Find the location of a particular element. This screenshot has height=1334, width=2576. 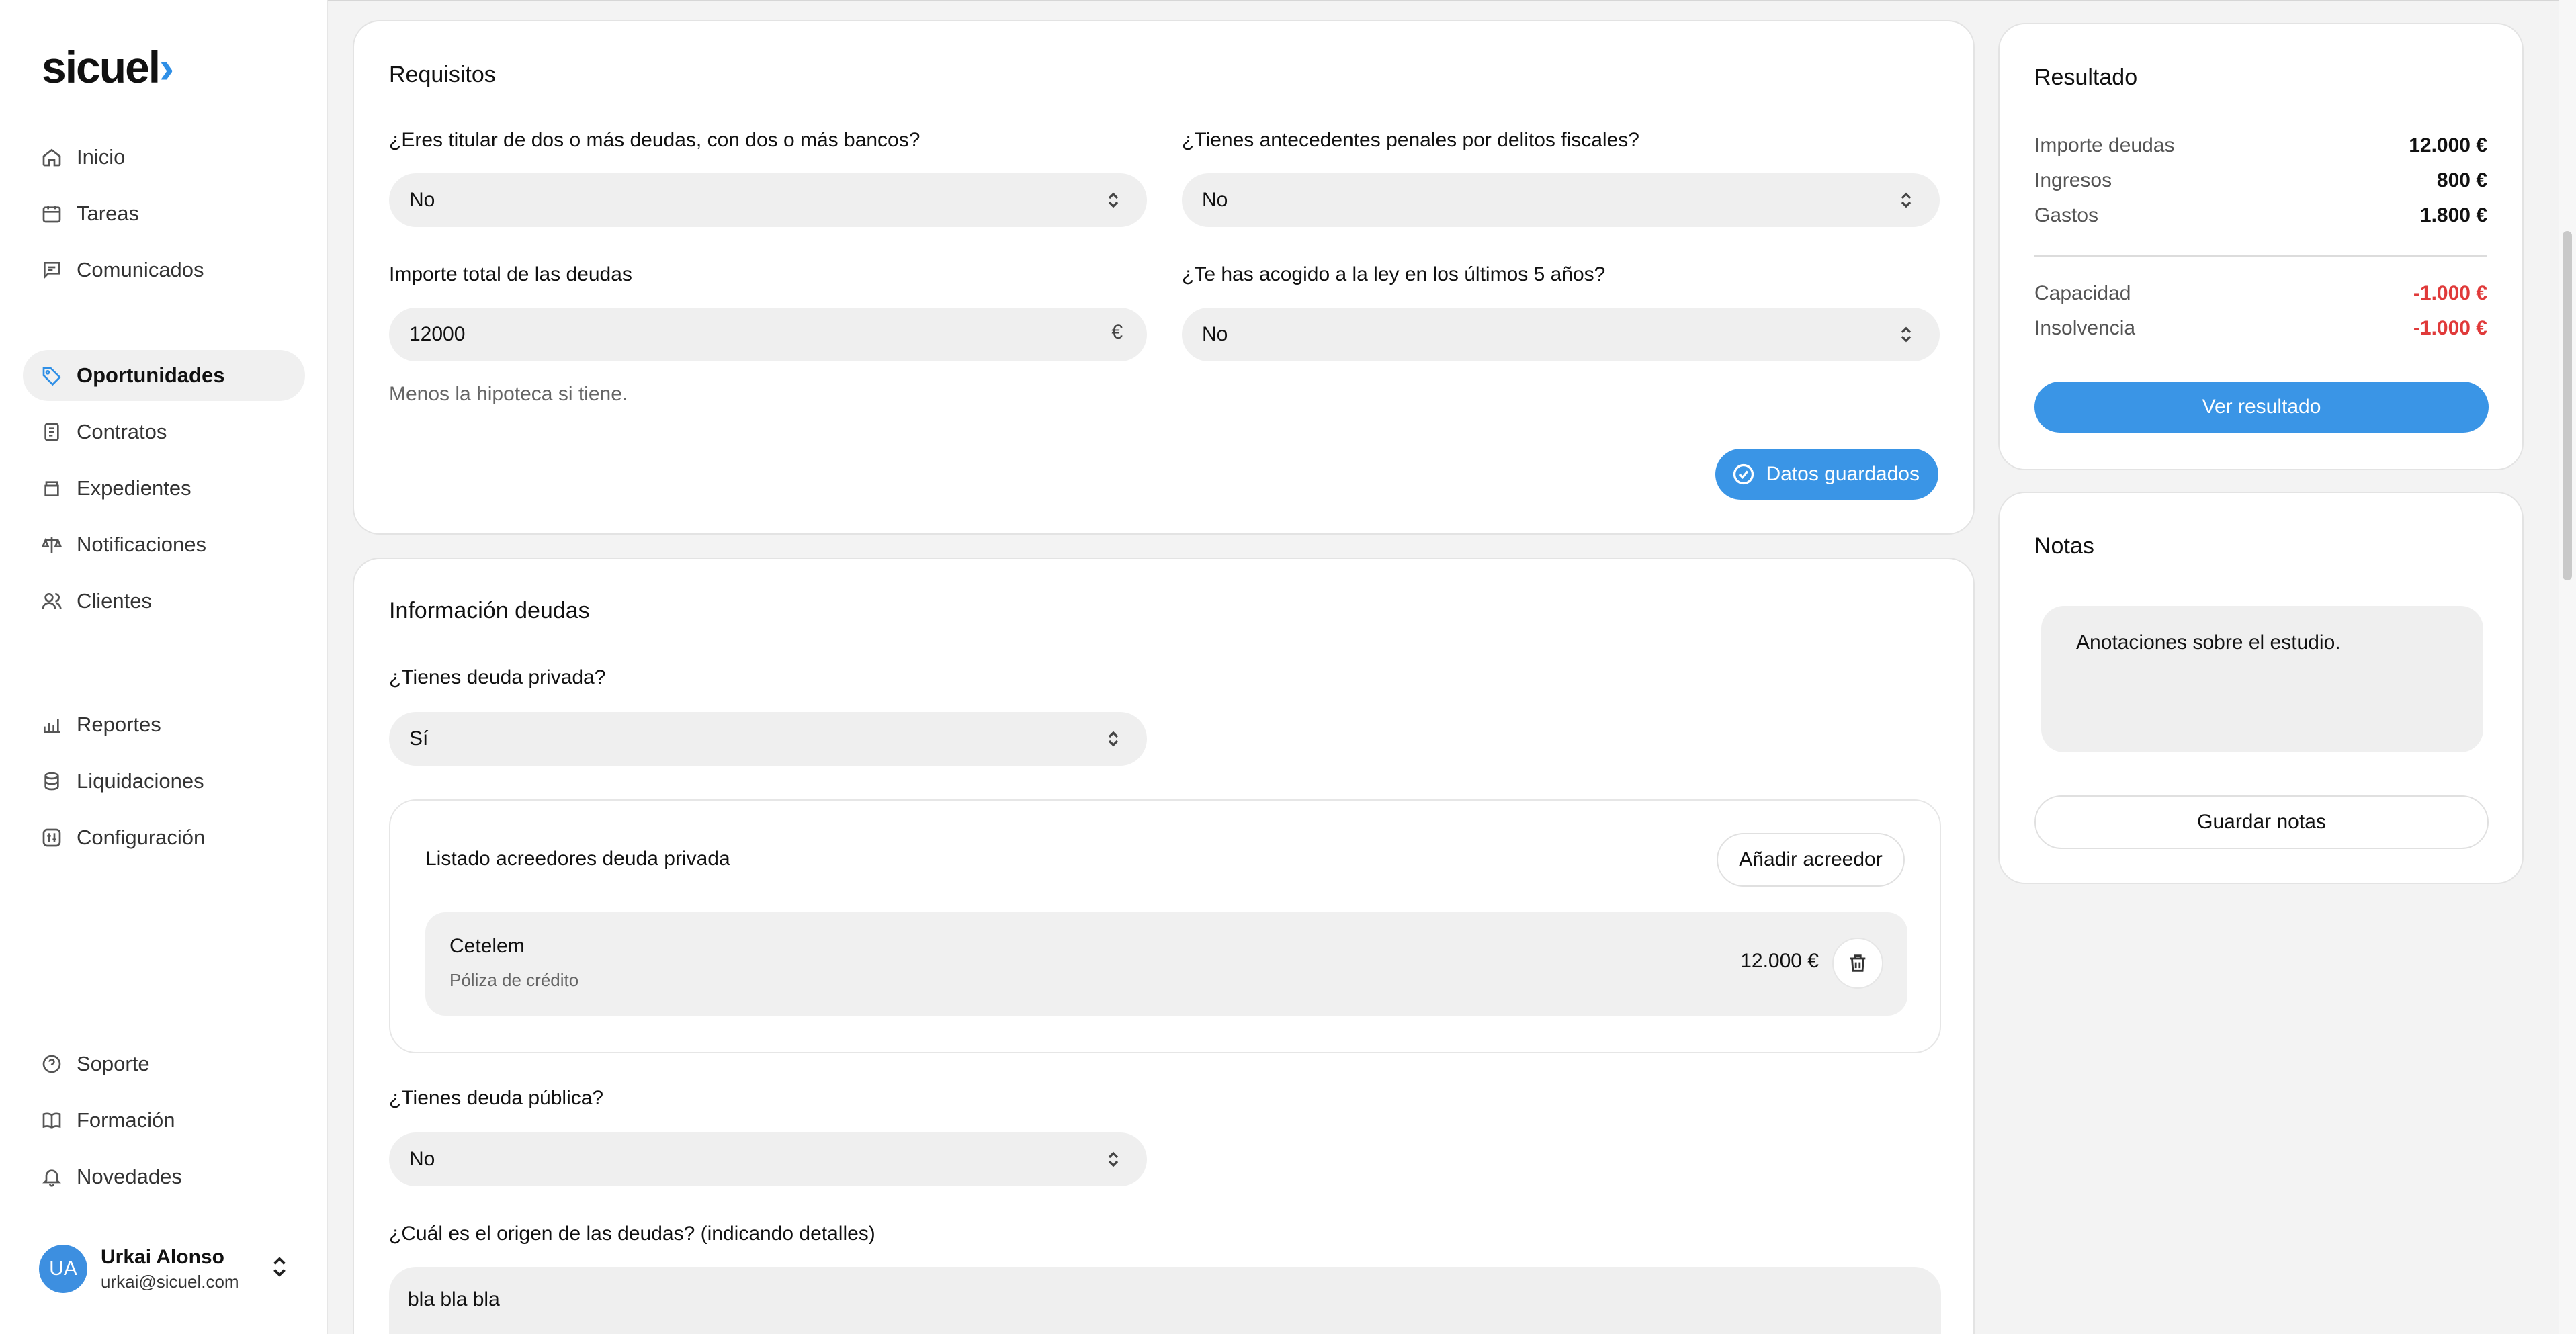

guardar-notas-button: Guardar notas is located at coordinates (2261, 822).